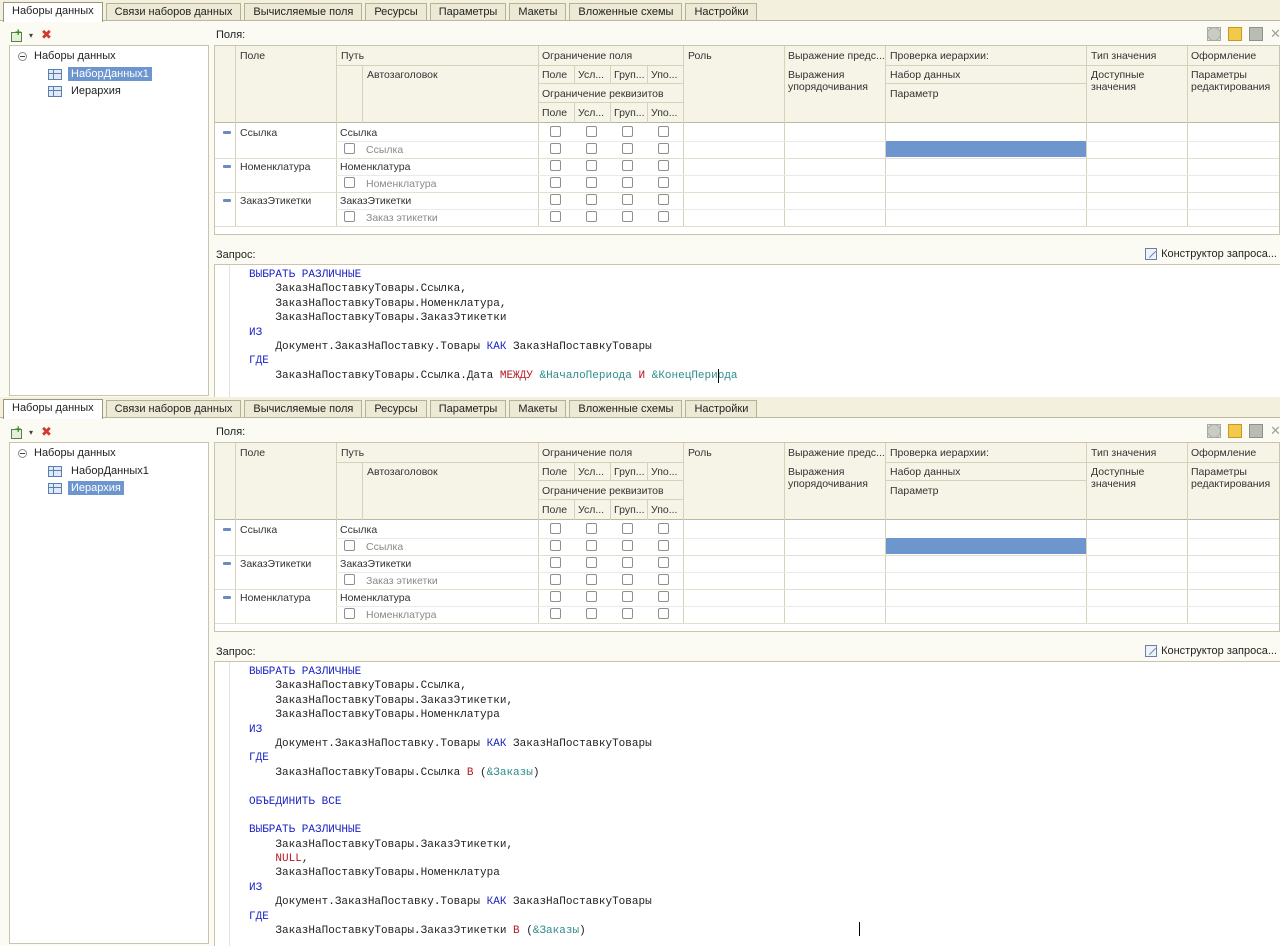  I want to click on hierarchy-parameter-selected-cell, so click(986, 149).